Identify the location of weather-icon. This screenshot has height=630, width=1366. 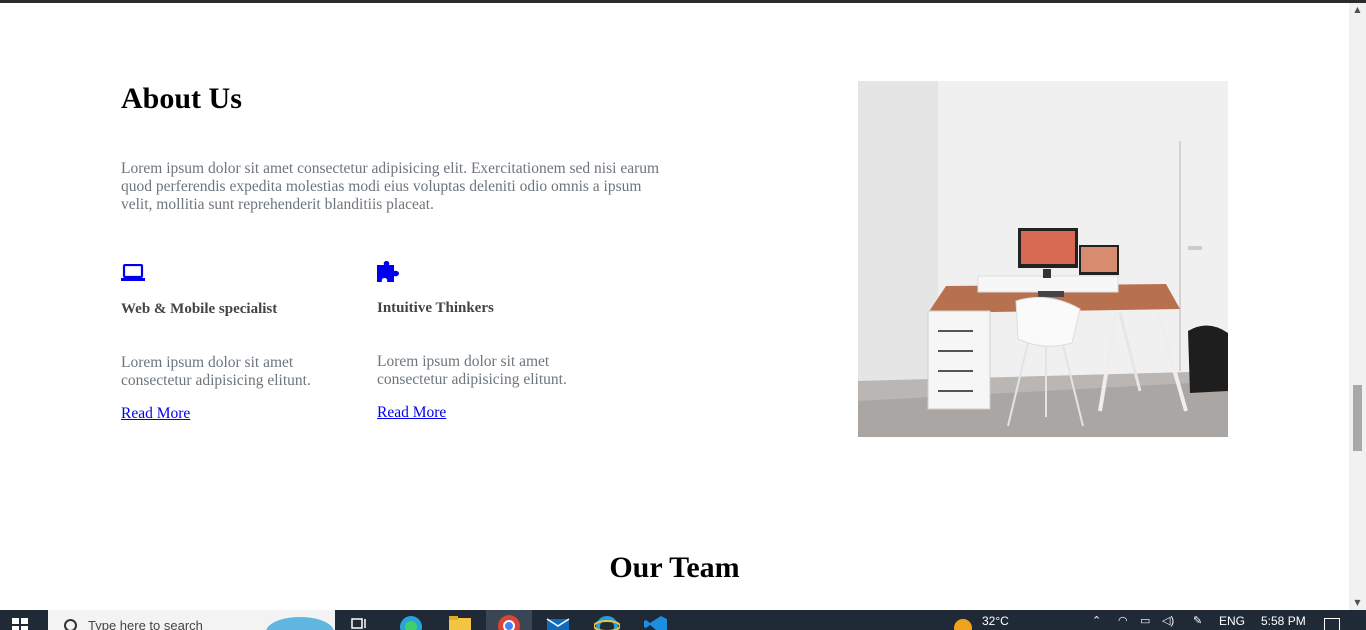
(963, 624).